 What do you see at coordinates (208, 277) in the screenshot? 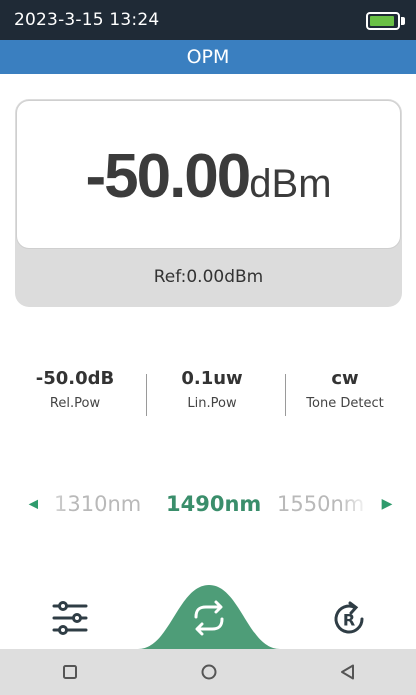
I see `reference-value: Ref:0.00dBm` at bounding box center [208, 277].